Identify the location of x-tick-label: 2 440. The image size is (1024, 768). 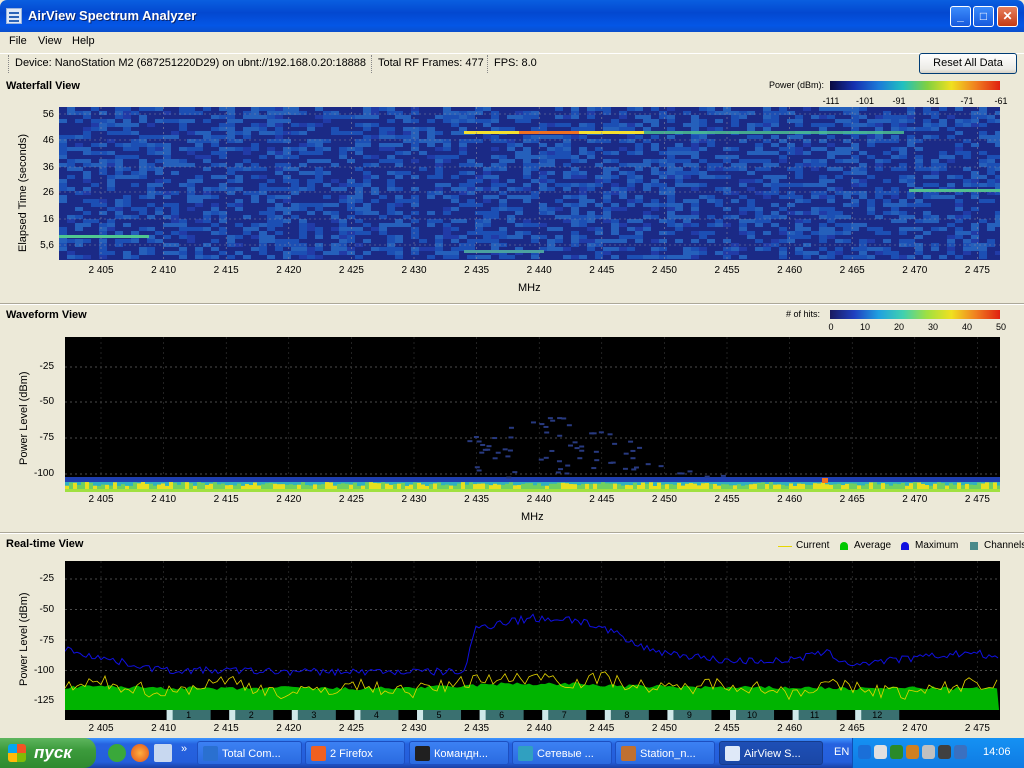
(539, 499).